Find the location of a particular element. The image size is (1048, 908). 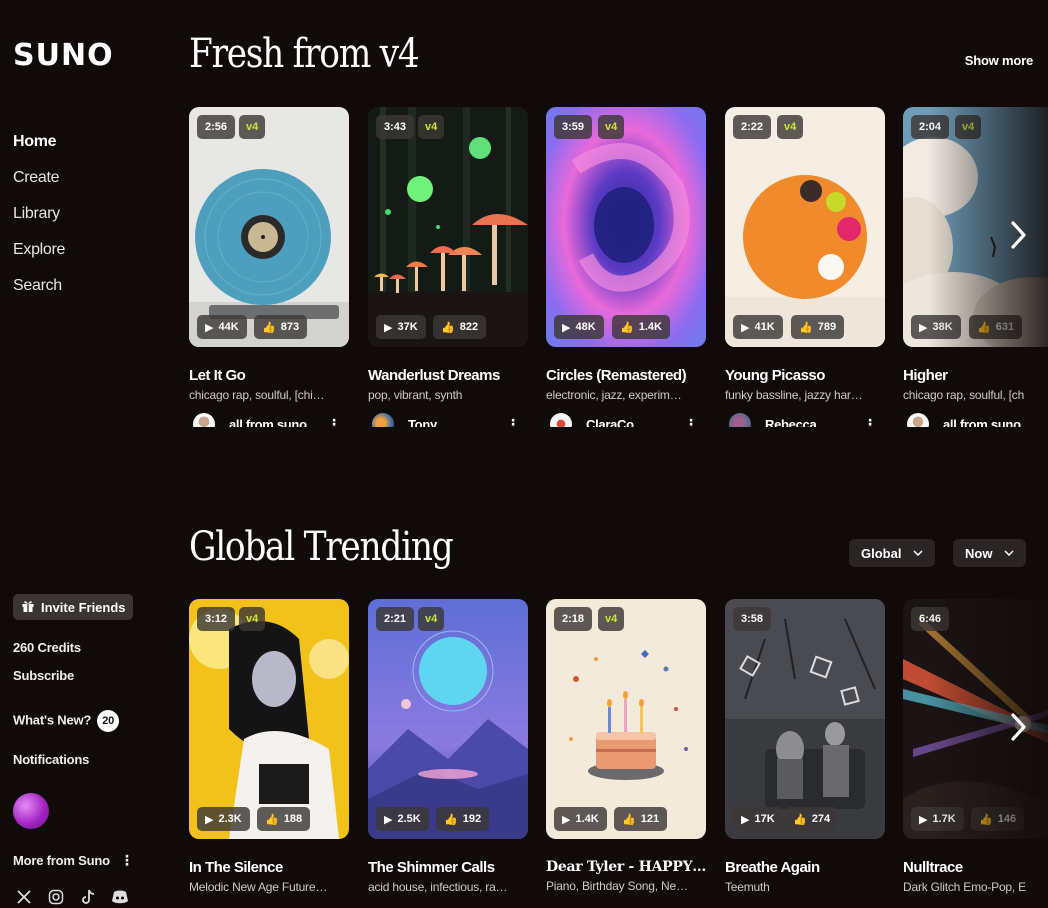

song-cover: 3:58 ▶ 17K 👍 274 is located at coordinates (805, 719).